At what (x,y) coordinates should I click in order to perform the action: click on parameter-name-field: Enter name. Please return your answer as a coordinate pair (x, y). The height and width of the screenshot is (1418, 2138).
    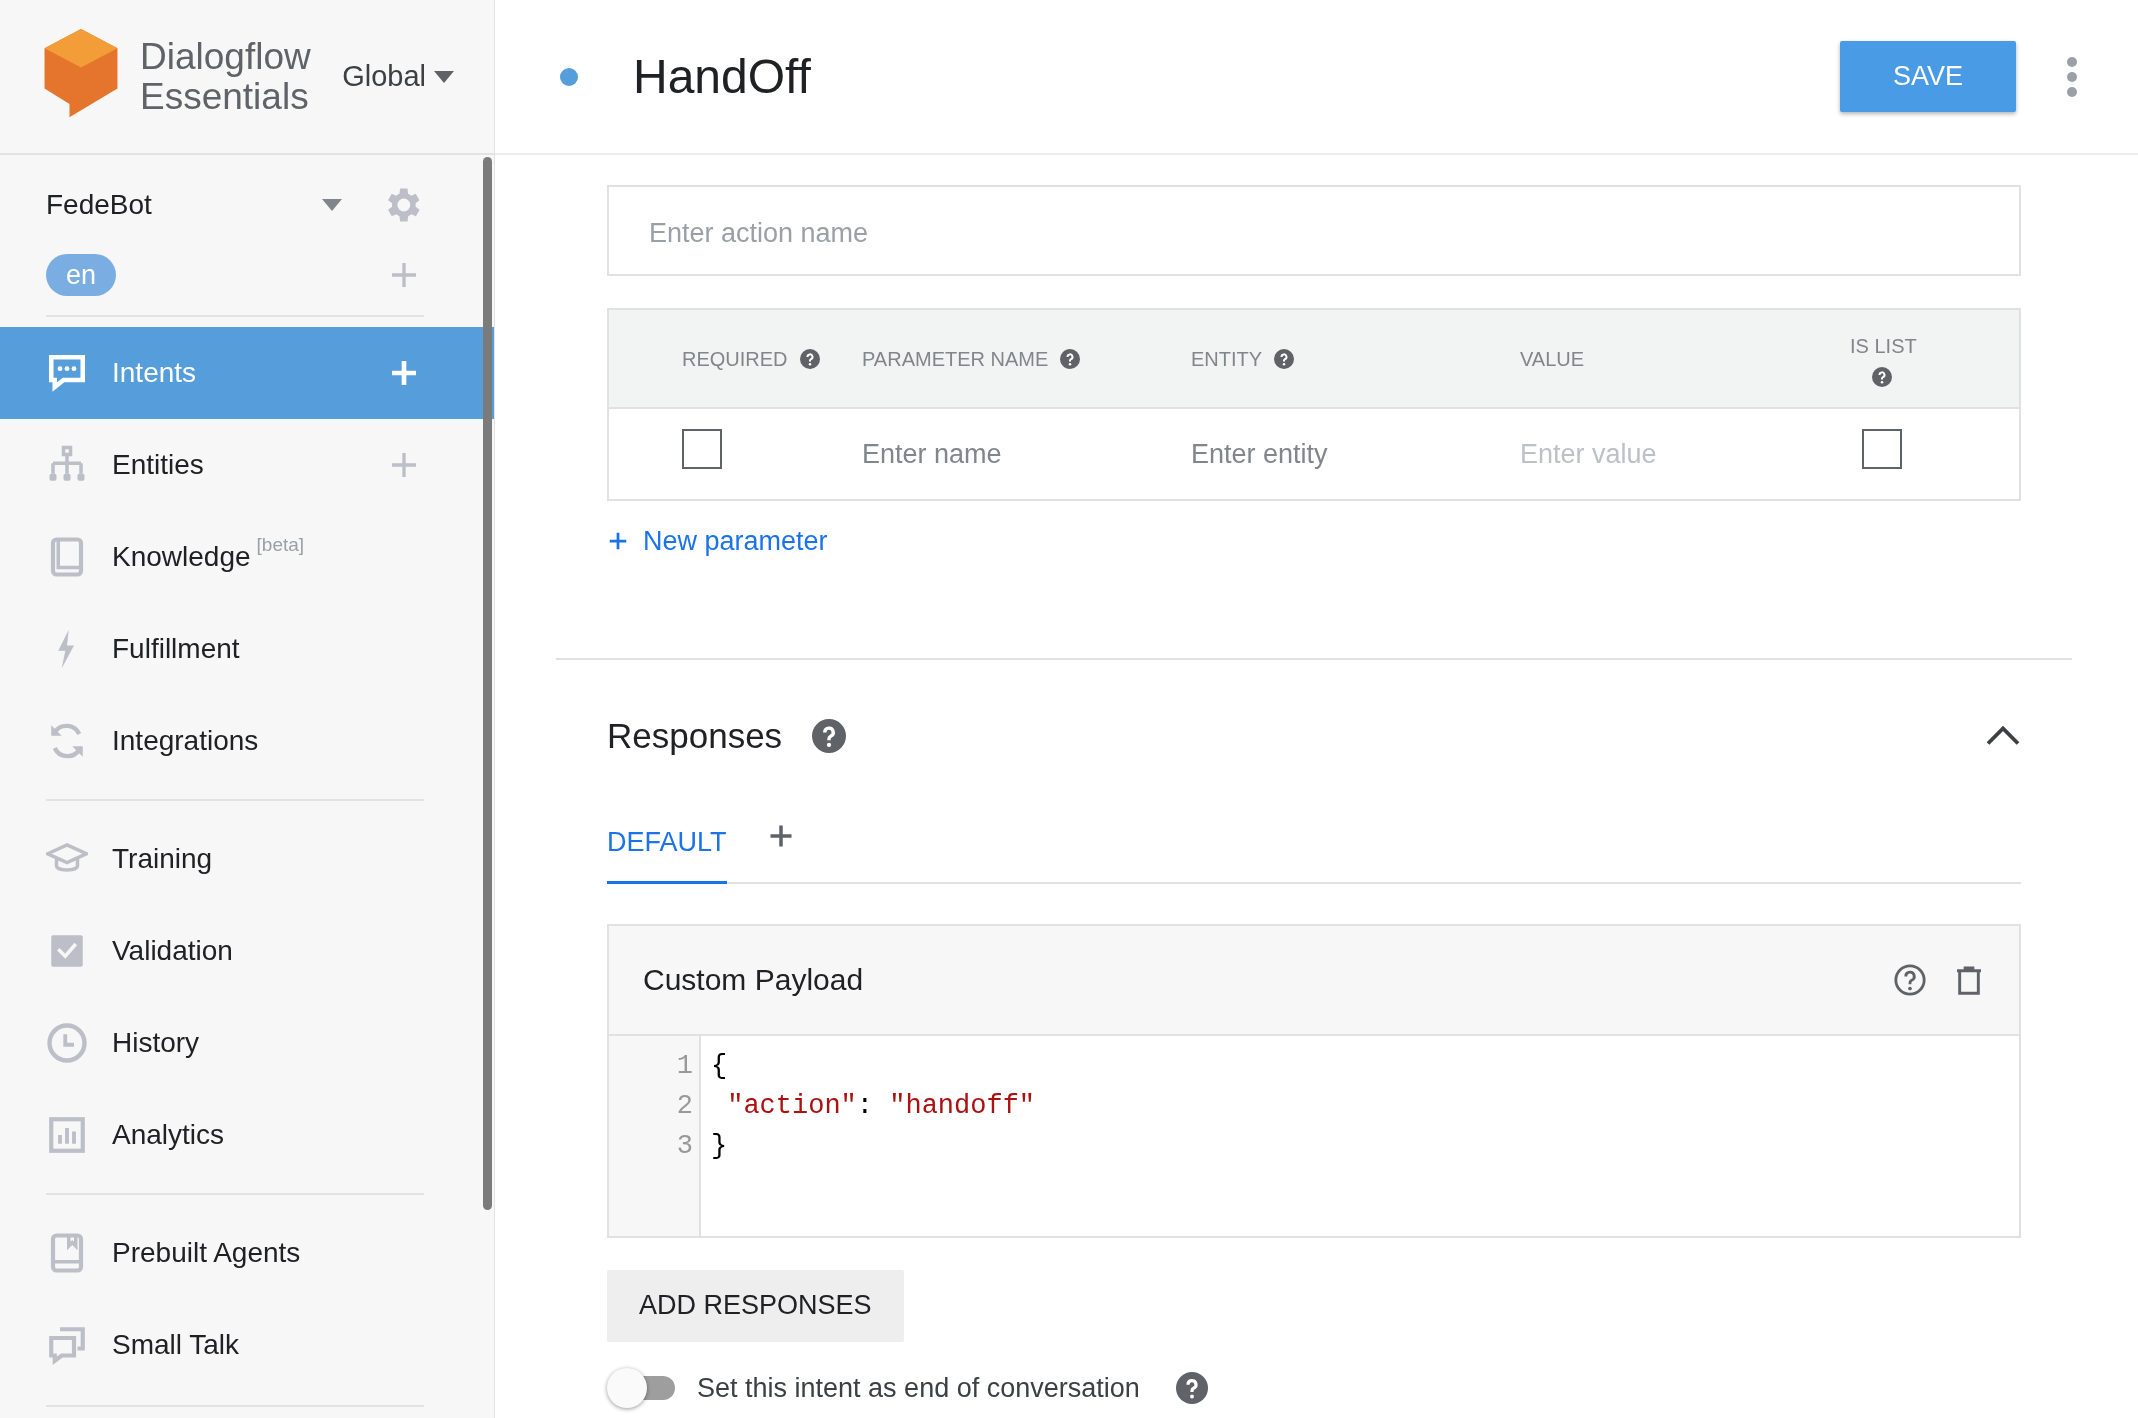
    Looking at the image, I should click on (1012, 454).